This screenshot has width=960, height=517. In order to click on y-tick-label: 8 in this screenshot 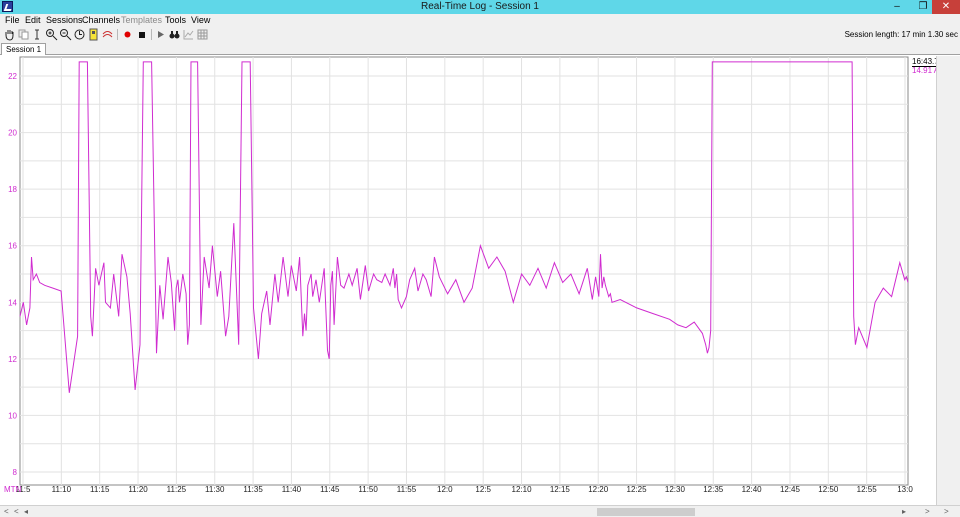, I will do `click(15, 472)`.